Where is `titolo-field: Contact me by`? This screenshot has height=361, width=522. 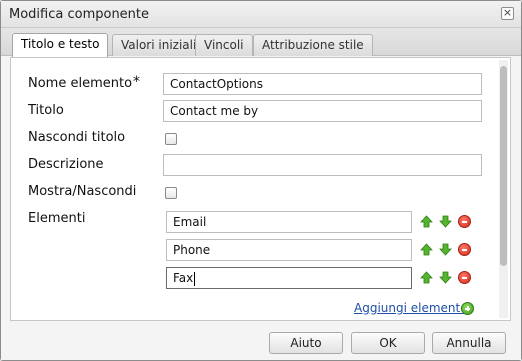
titolo-field: Contact me by is located at coordinates (322, 111).